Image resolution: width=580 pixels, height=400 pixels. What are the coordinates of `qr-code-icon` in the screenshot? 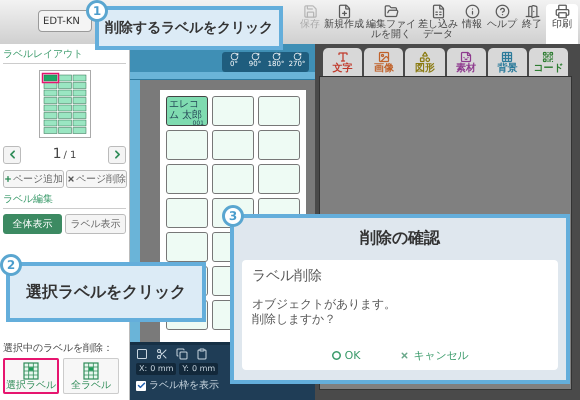 It's located at (548, 56).